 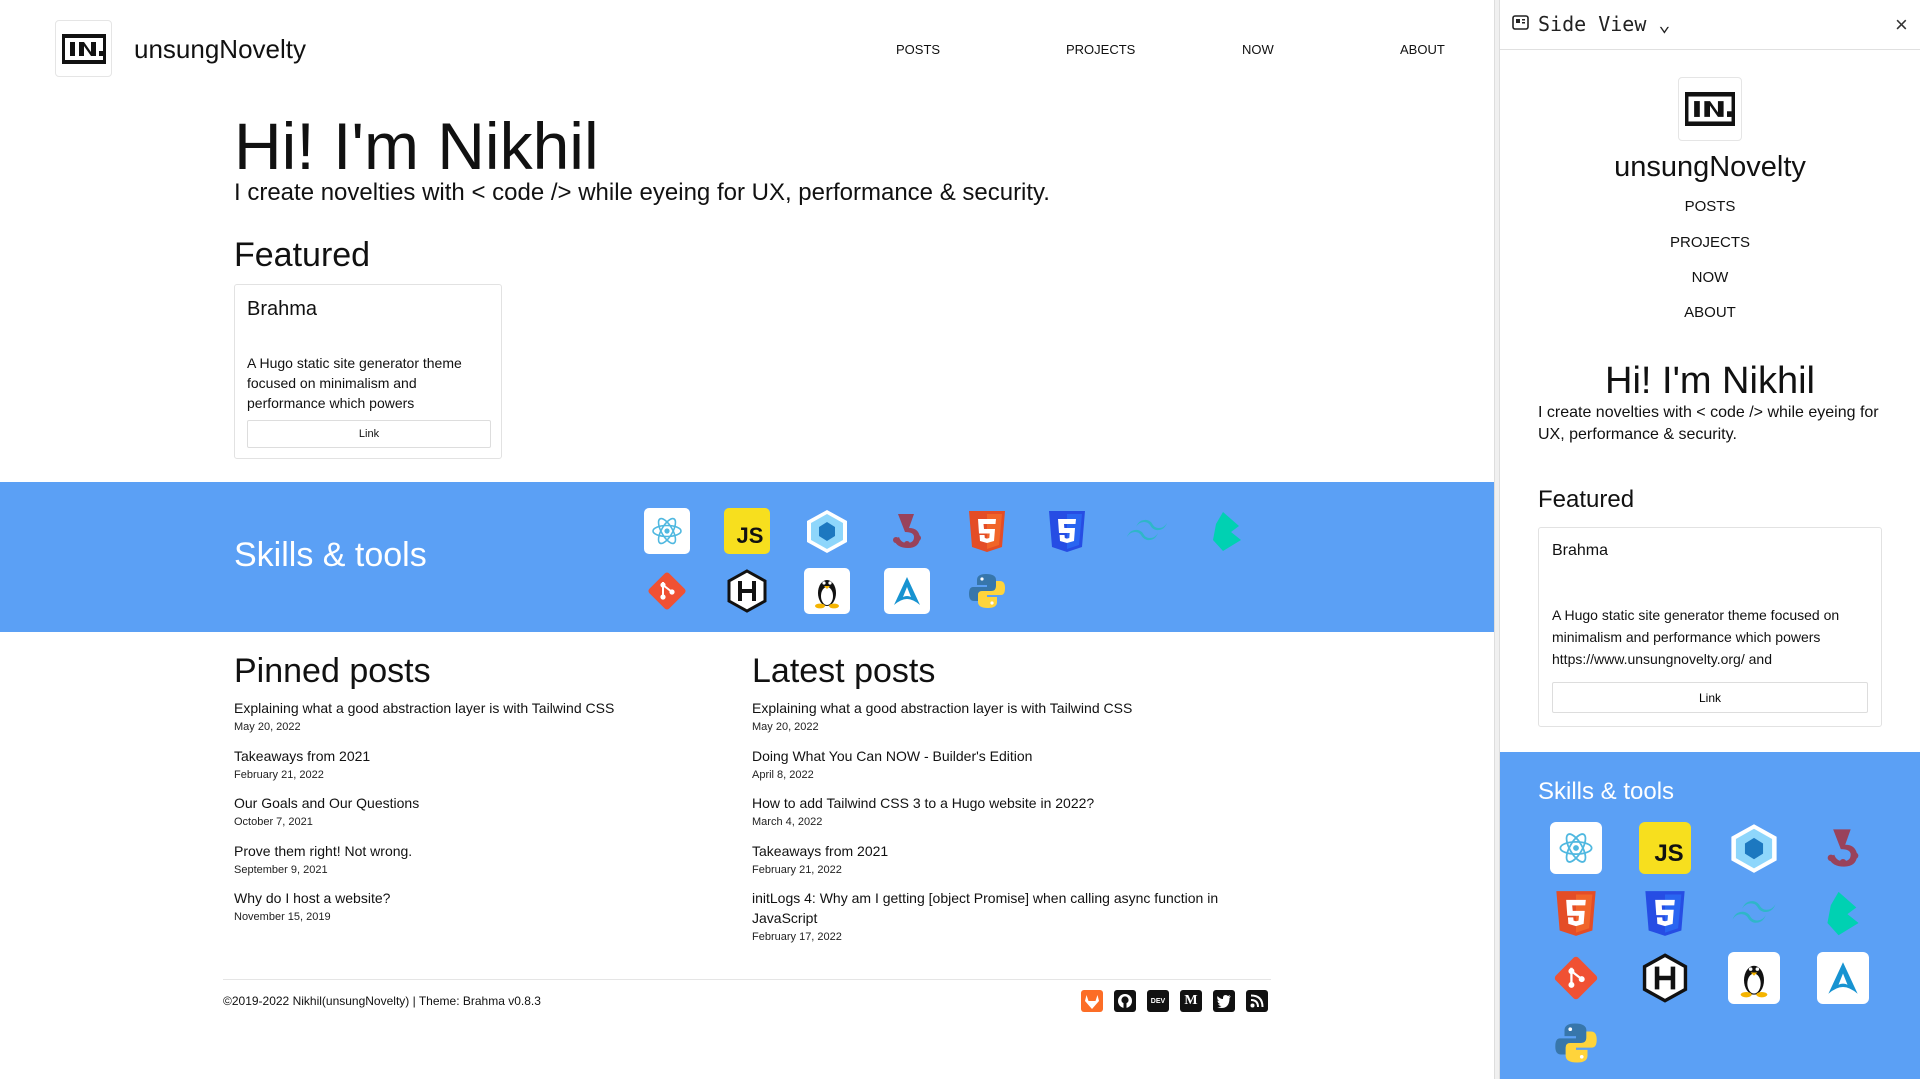 I want to click on side-site-logo, so click(x=1710, y=109).